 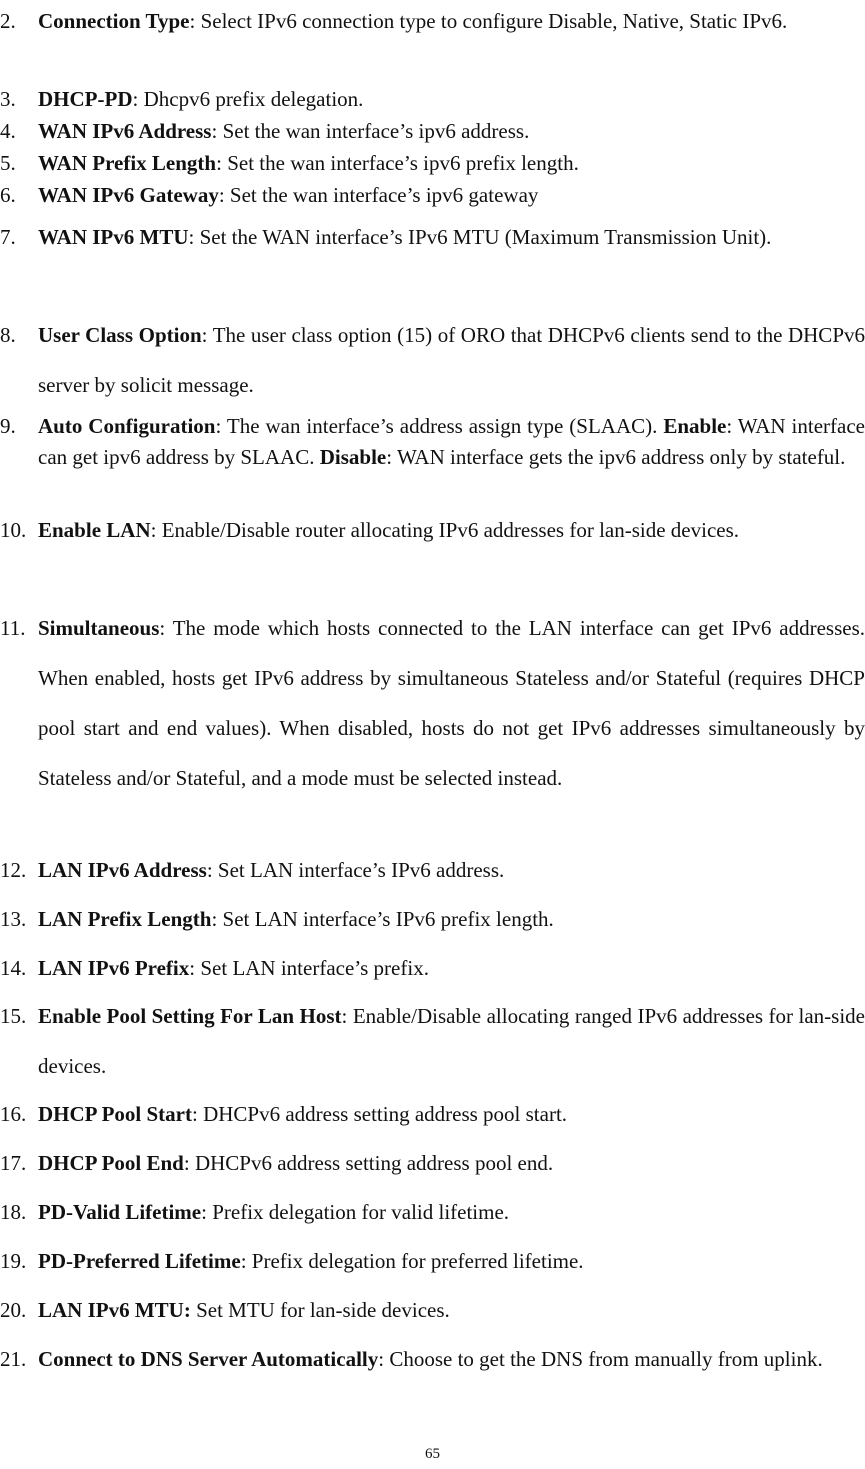 What do you see at coordinates (314, 968) in the screenshot?
I see `item-description: Set LAN interface’s prefix.` at bounding box center [314, 968].